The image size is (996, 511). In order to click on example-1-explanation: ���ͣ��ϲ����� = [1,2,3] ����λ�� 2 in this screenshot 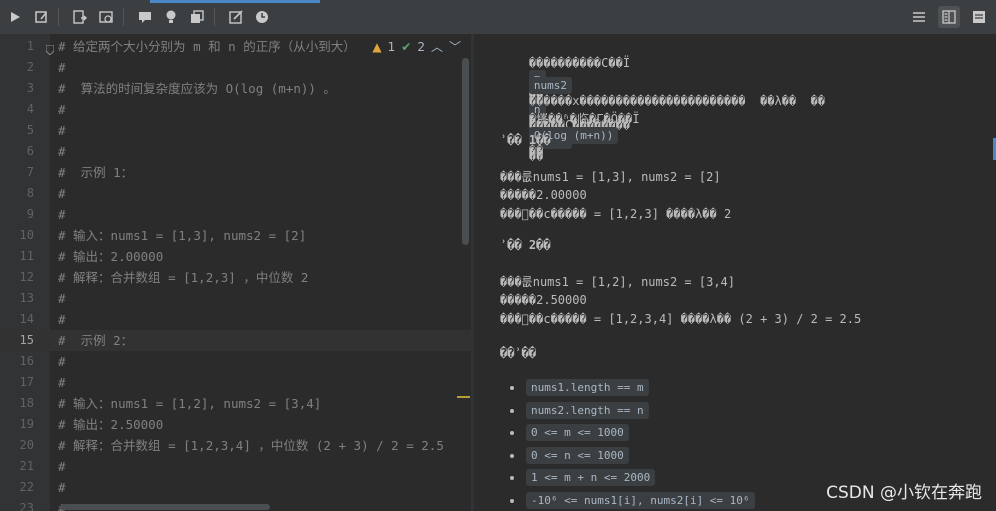, I will do `click(616, 214)`.